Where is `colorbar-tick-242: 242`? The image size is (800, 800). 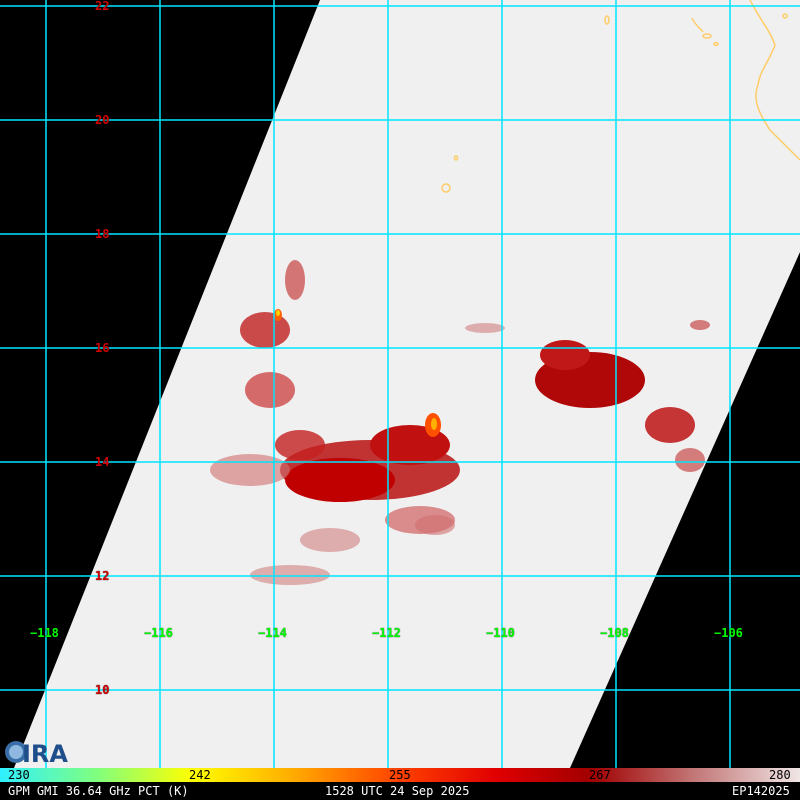 colorbar-tick-242: 242 is located at coordinates (200, 775).